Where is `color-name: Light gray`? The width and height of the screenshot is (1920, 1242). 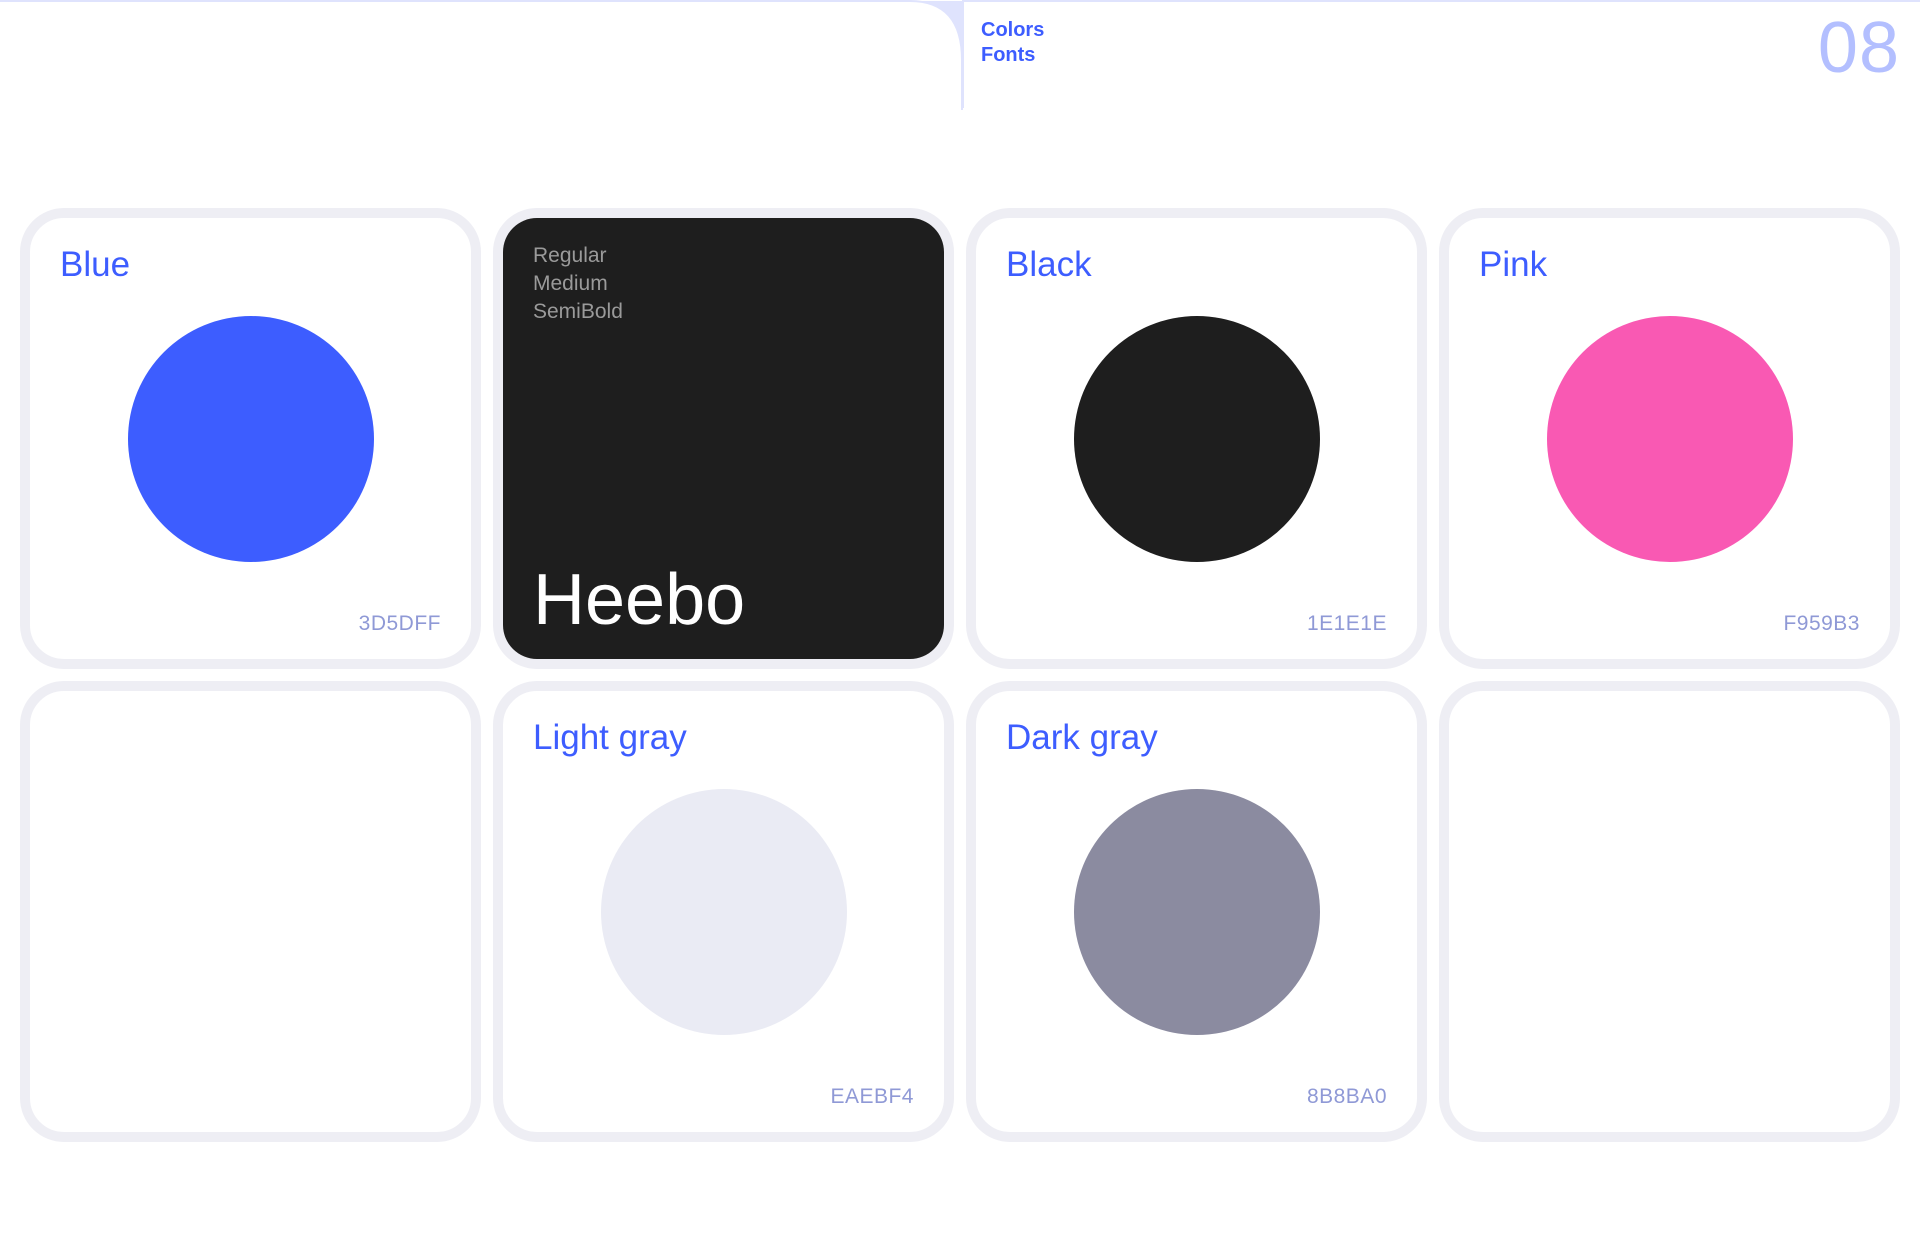 color-name: Light gray is located at coordinates (610, 737).